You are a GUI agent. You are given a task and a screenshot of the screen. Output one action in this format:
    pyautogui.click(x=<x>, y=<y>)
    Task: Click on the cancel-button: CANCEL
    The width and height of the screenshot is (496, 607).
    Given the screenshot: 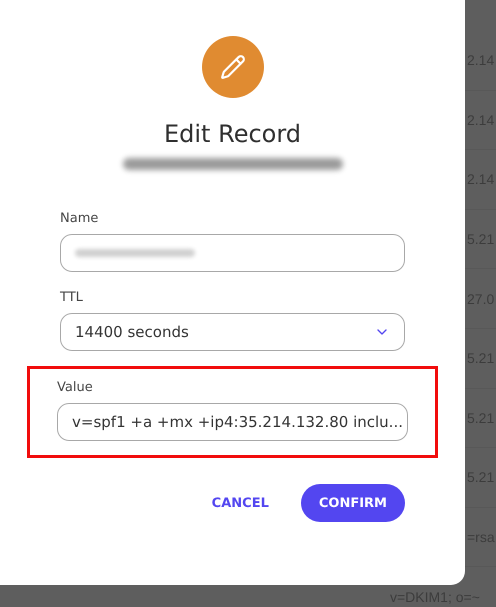 What is the action you would take?
    pyautogui.click(x=240, y=503)
    